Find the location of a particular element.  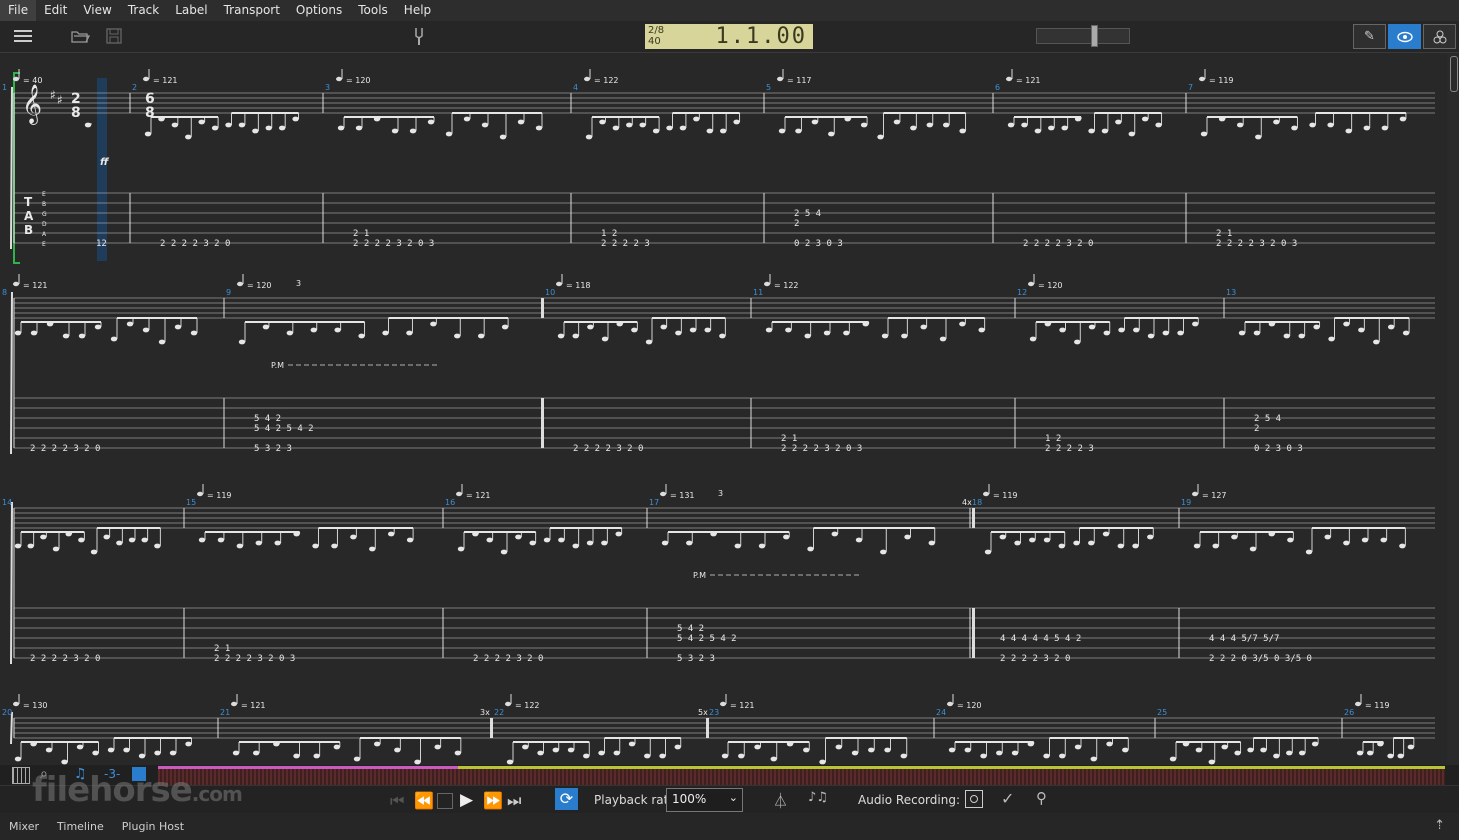

input-monitor-icon: ⚲ is located at coordinates (1041, 798).